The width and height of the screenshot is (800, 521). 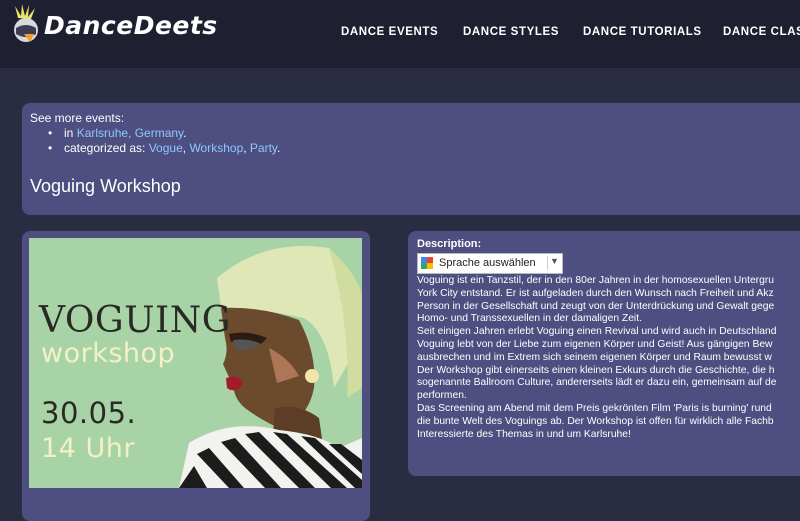 What do you see at coordinates (130, 133) in the screenshot?
I see `location-link: Karlsruhe, Germany` at bounding box center [130, 133].